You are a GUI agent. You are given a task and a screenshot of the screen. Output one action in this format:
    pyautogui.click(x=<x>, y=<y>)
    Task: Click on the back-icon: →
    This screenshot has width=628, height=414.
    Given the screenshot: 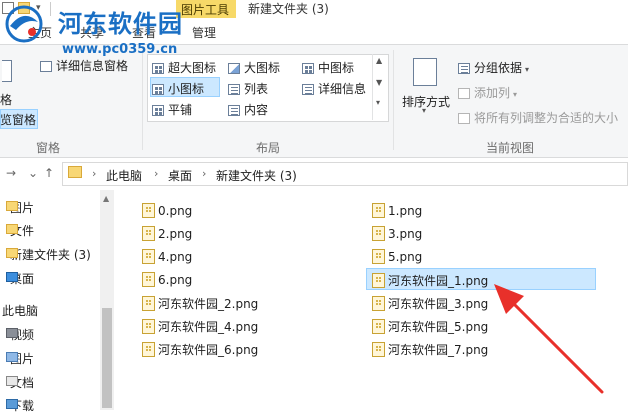 What is the action you would take?
    pyautogui.click(x=11, y=173)
    